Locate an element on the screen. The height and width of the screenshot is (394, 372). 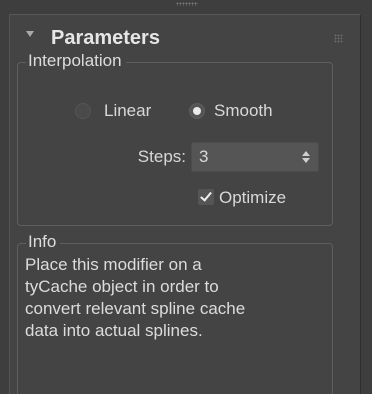
info-line: data into actual splines. is located at coordinates (114, 330).